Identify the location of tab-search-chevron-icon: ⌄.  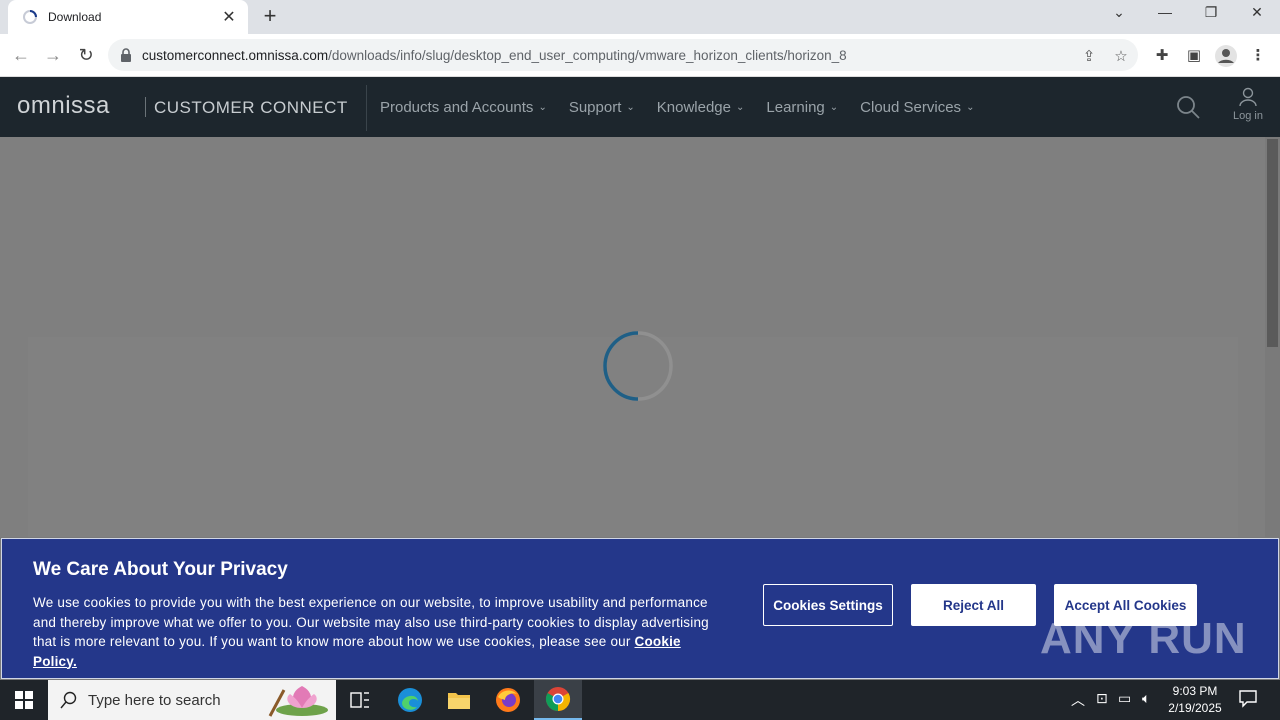
(1119, 15).